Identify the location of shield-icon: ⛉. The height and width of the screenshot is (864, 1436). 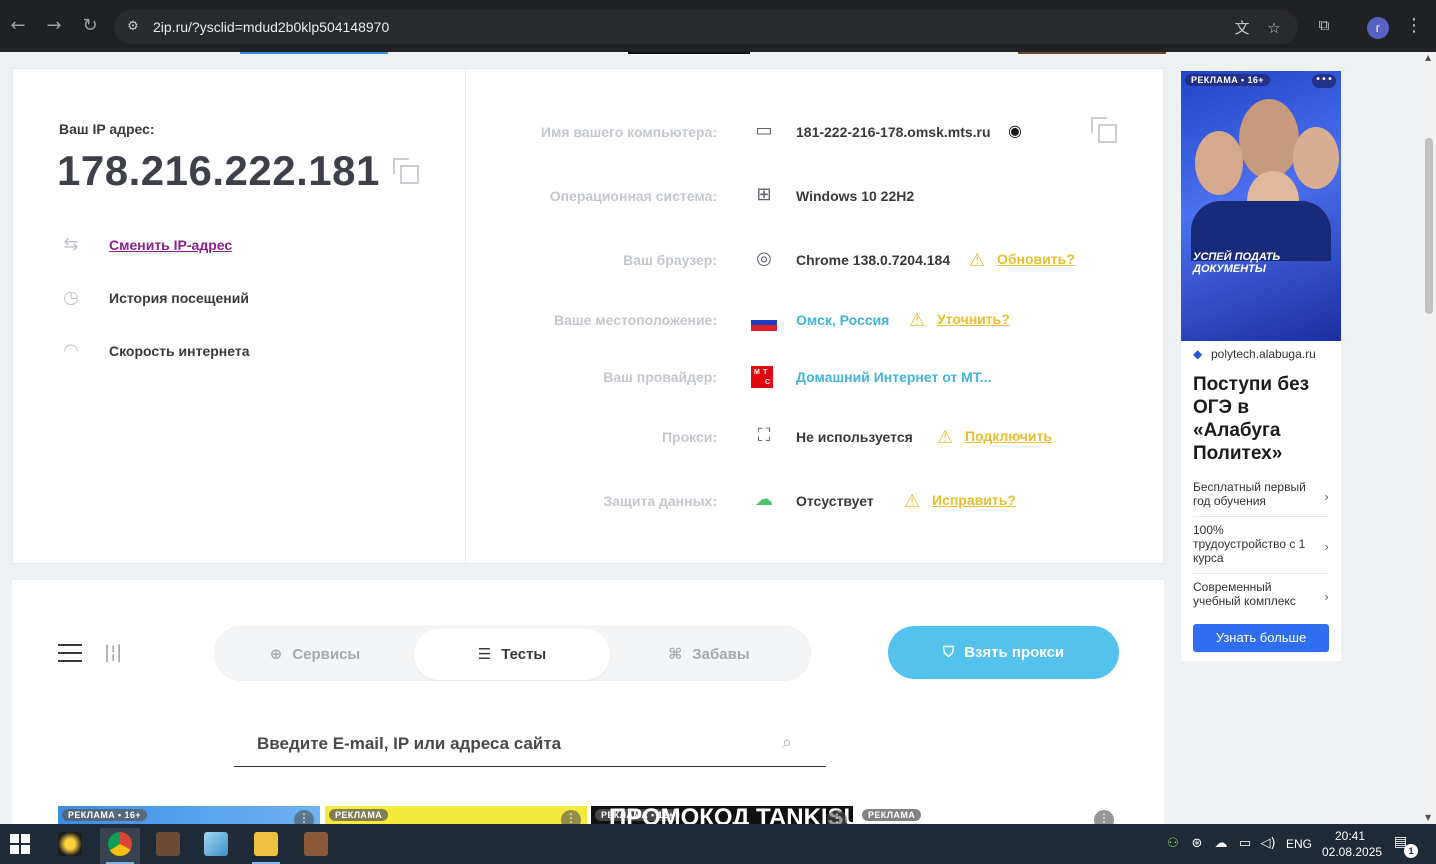
(948, 652).